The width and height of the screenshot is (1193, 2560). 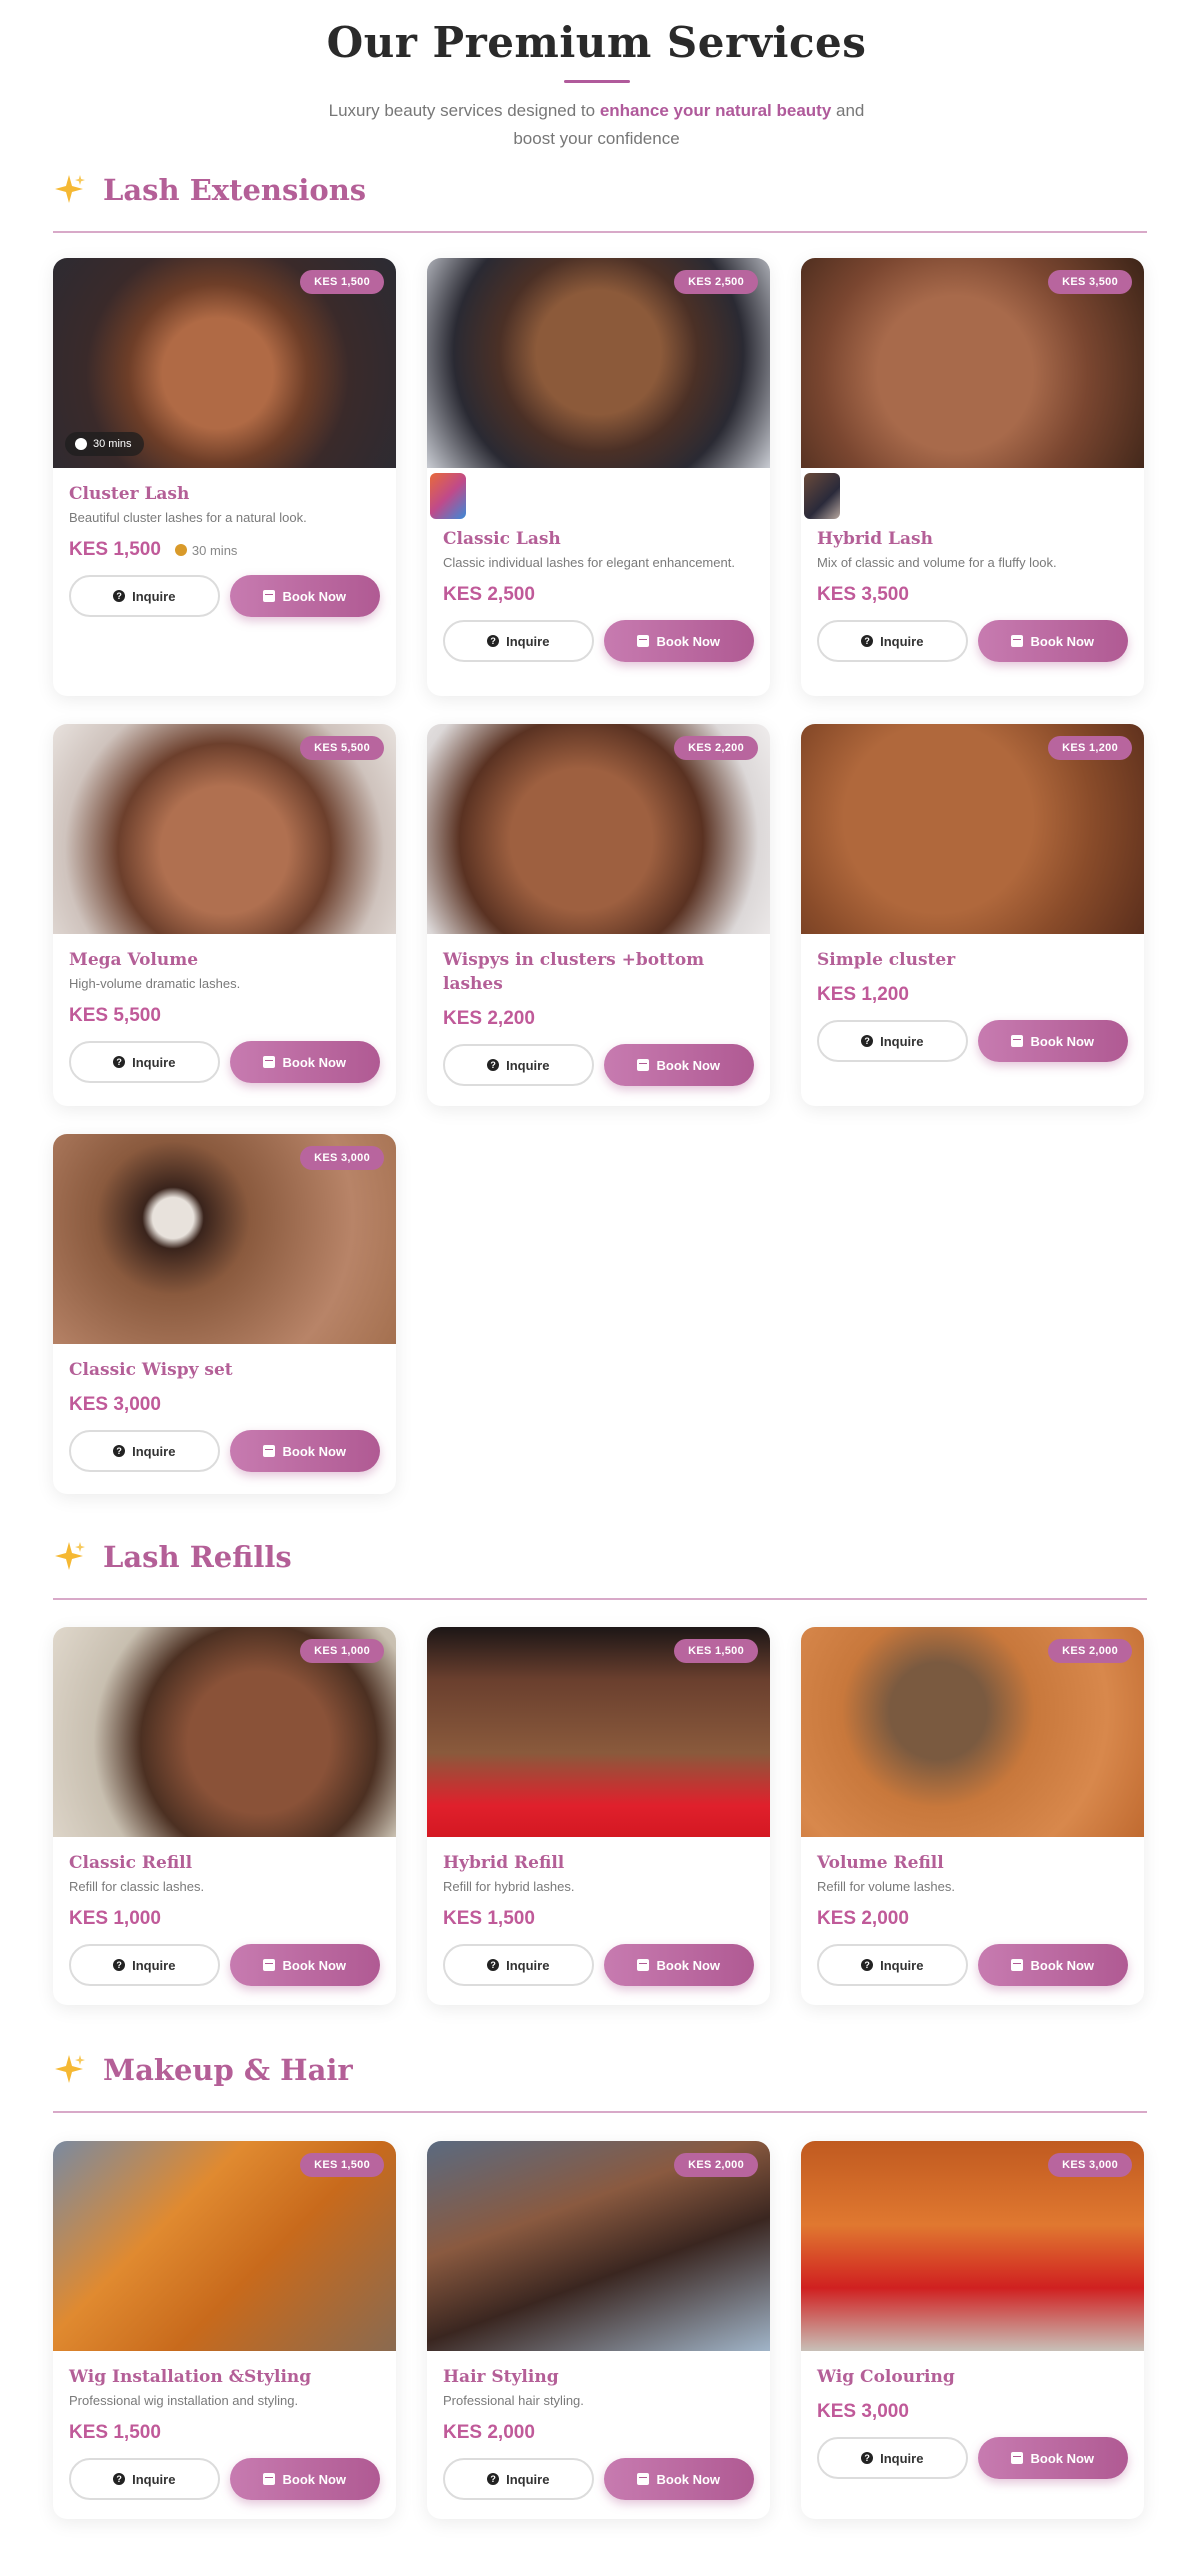 What do you see at coordinates (504, 1863) in the screenshot?
I see `service-title: Hybrid Refill` at bounding box center [504, 1863].